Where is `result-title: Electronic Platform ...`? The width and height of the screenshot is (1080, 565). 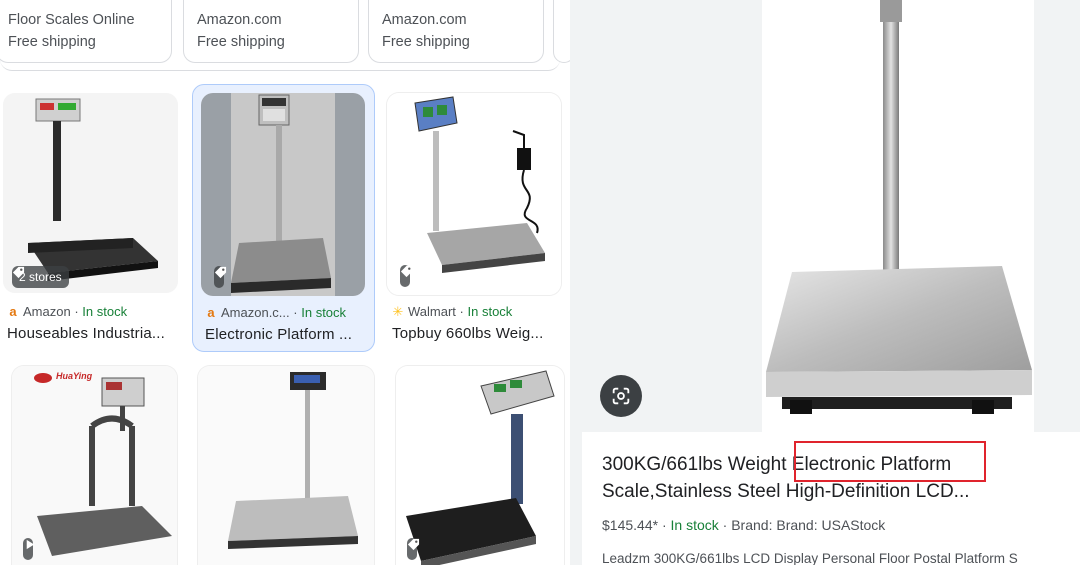 result-title: Electronic Platform ... is located at coordinates (278, 334).